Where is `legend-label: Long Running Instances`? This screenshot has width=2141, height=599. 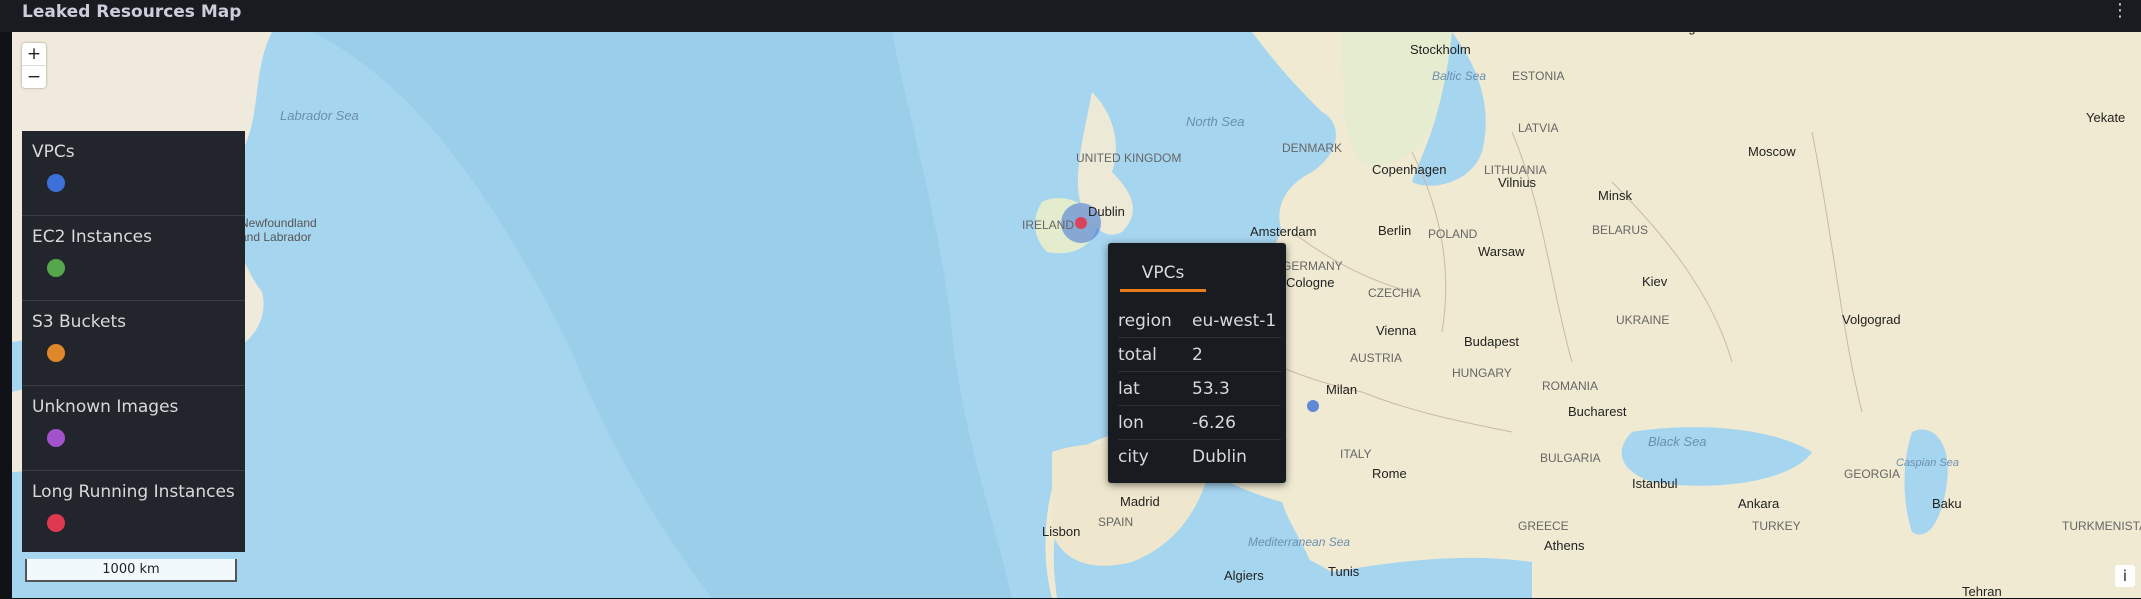 legend-label: Long Running Instances is located at coordinates (133, 492).